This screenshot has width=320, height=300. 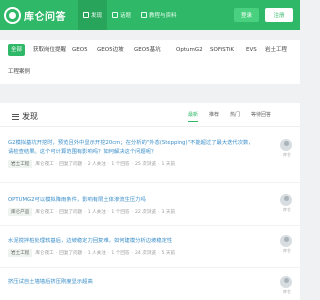 I want to click on logo-text: 库仑问答, so click(x=45, y=17).